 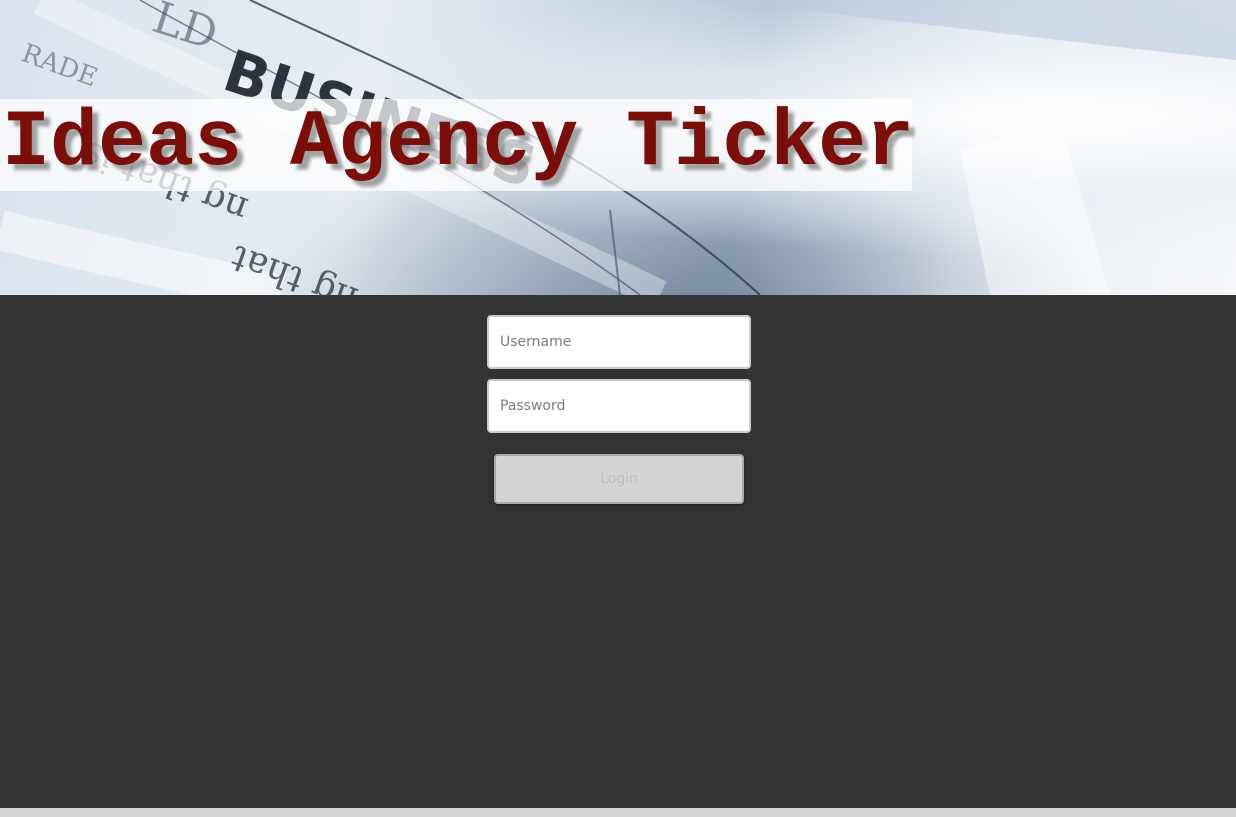 What do you see at coordinates (60, 65) in the screenshot?
I see `svg-text: RADE` at bounding box center [60, 65].